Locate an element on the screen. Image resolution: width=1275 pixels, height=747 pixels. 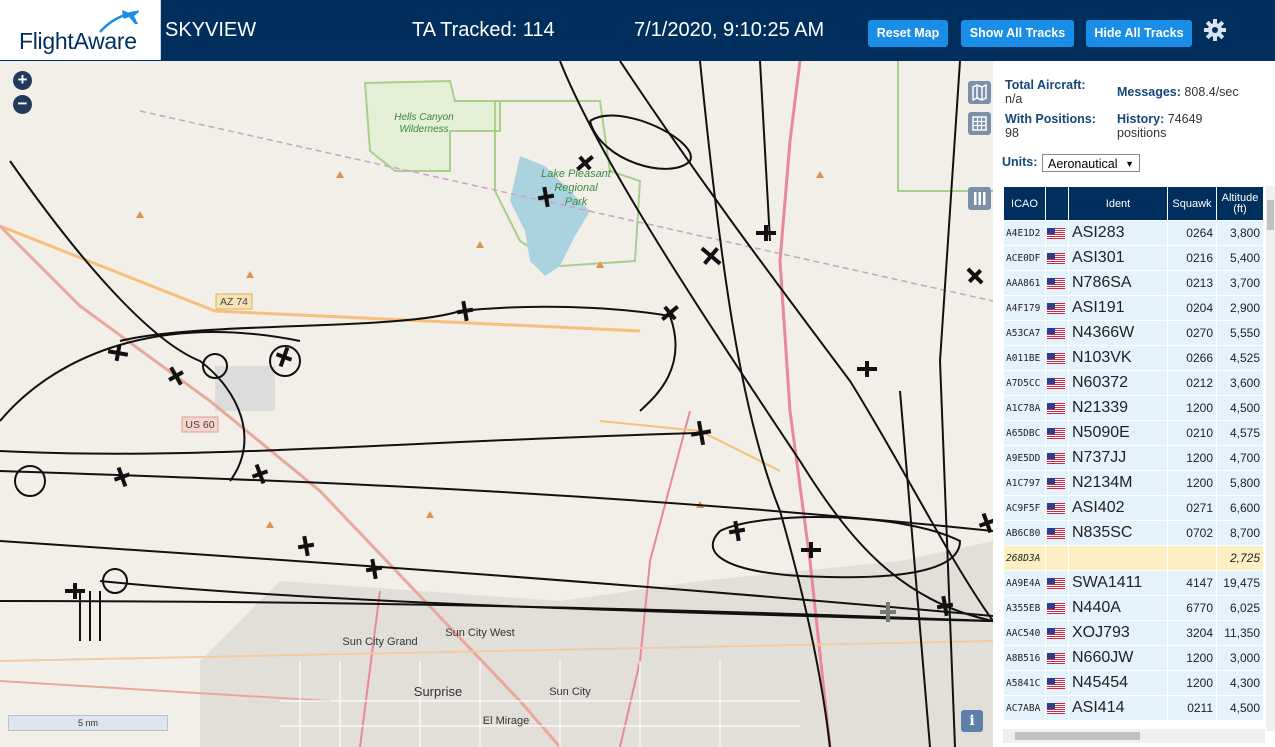
cell-altitude: 4,500 is located at coordinates (1240, 408).